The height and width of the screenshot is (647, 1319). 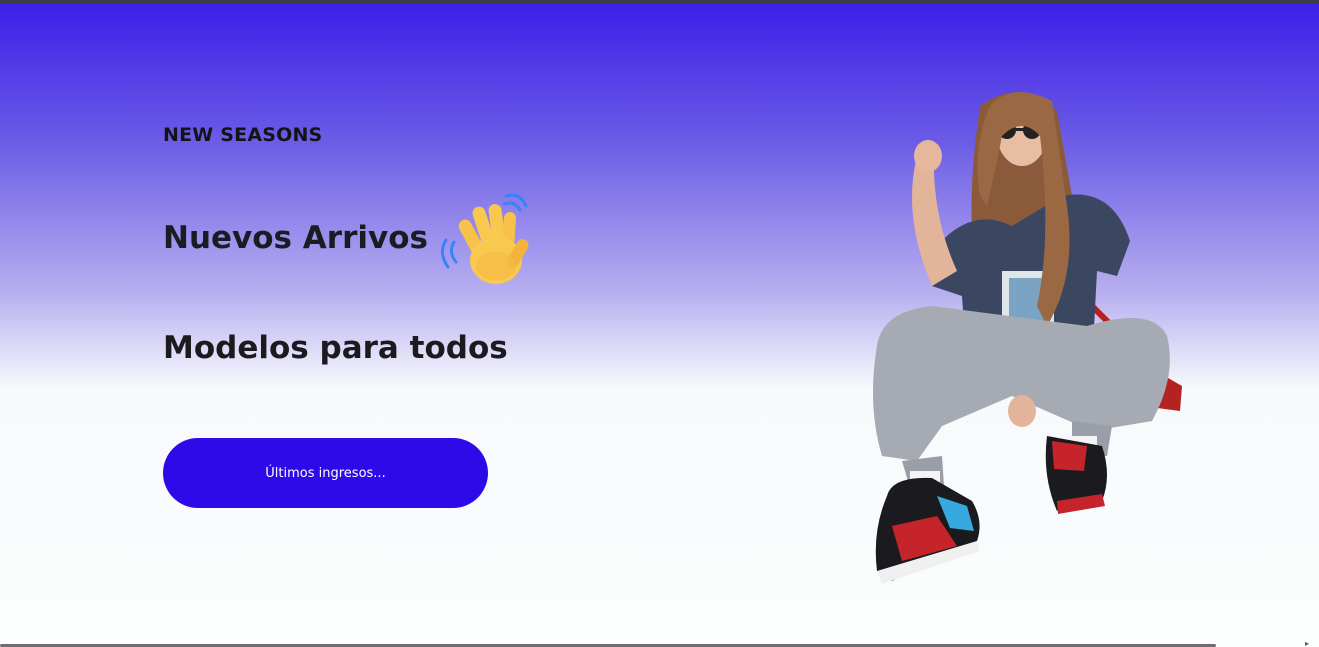 What do you see at coordinates (485, 238) in the screenshot?
I see `waving-hand-icon` at bounding box center [485, 238].